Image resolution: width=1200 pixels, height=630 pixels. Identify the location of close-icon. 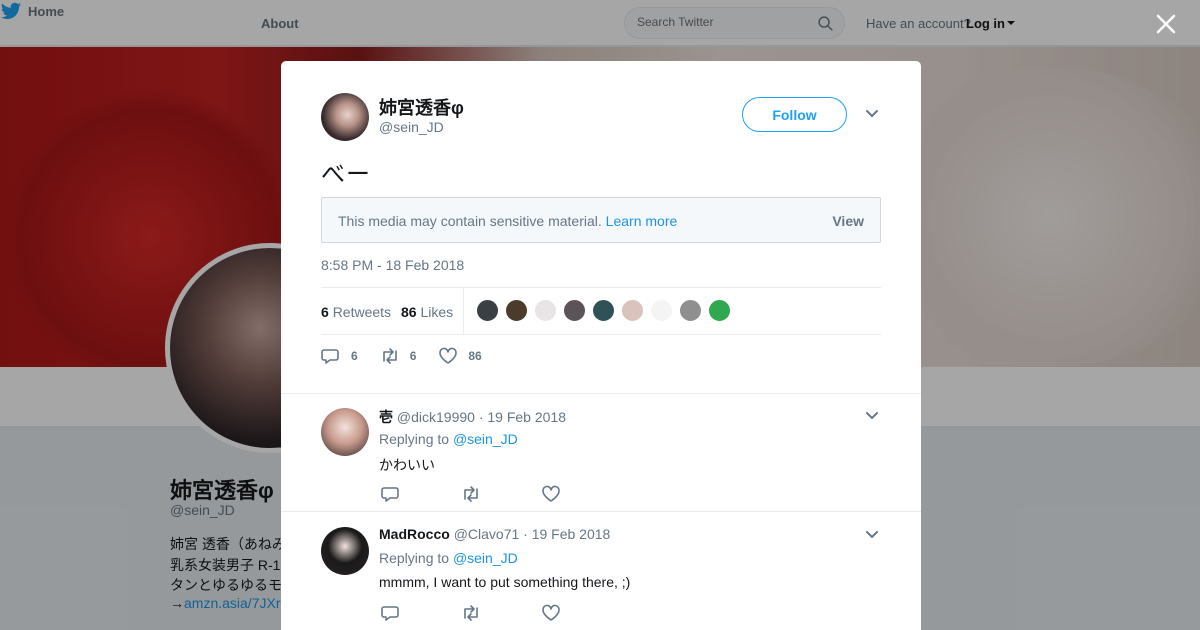
(1166, 24).